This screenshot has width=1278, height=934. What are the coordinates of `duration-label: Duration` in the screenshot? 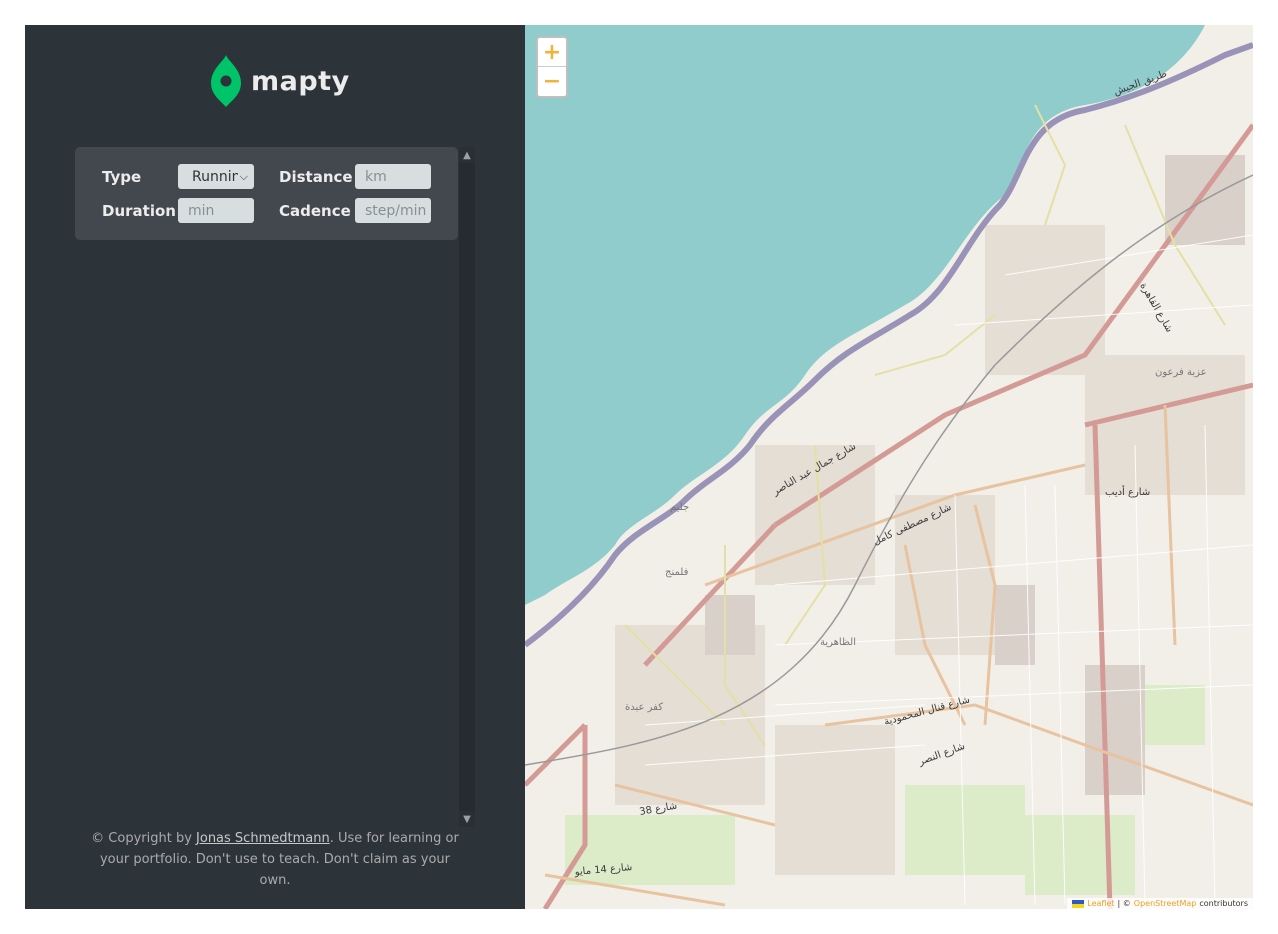 It's located at (139, 210).